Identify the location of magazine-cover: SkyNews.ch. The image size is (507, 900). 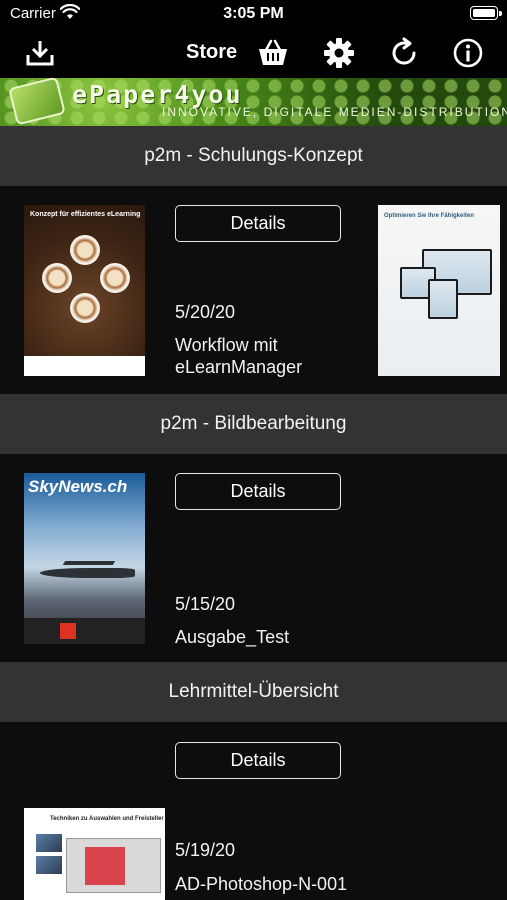
(84, 558).